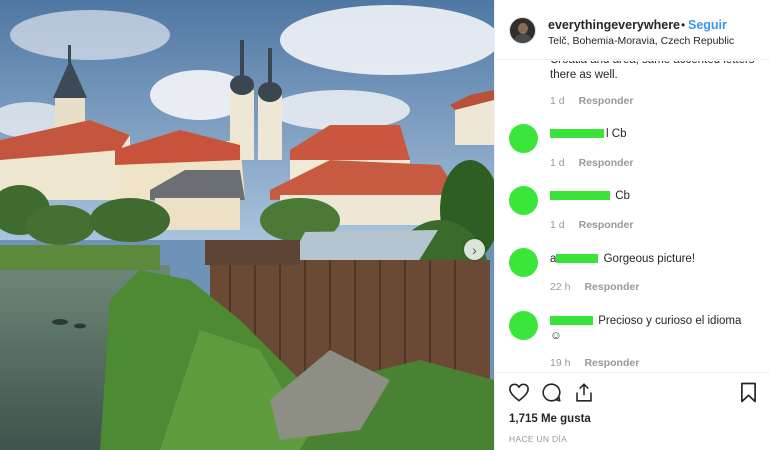  I want to click on post-location: Telč, Bohemia-Moravia, Czech Republic, so click(641, 41).